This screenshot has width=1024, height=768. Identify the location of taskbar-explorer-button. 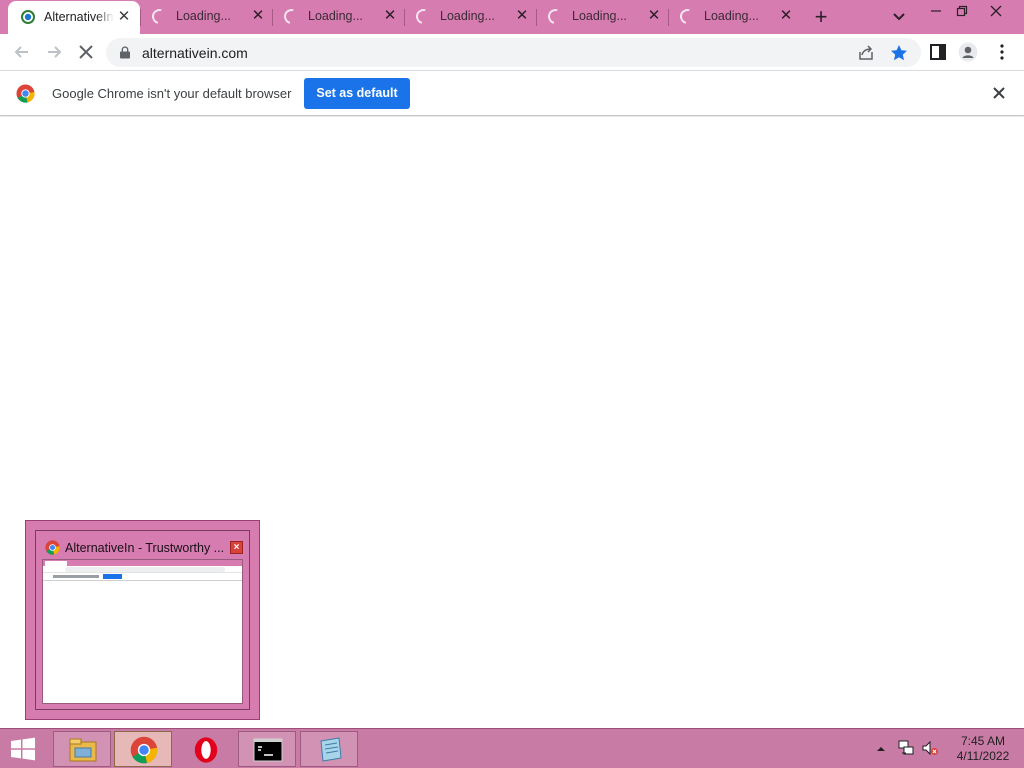
(82, 749).